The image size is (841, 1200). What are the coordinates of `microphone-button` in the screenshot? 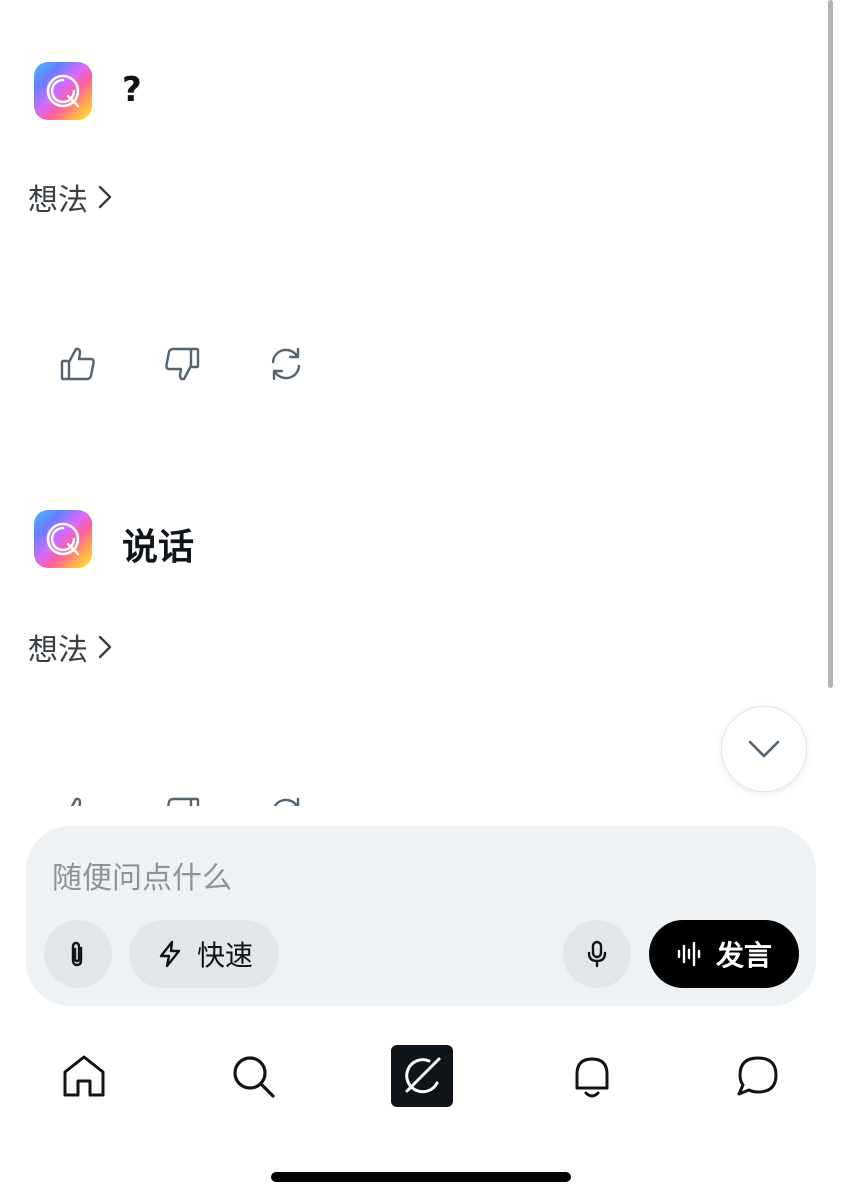 It's located at (597, 954).